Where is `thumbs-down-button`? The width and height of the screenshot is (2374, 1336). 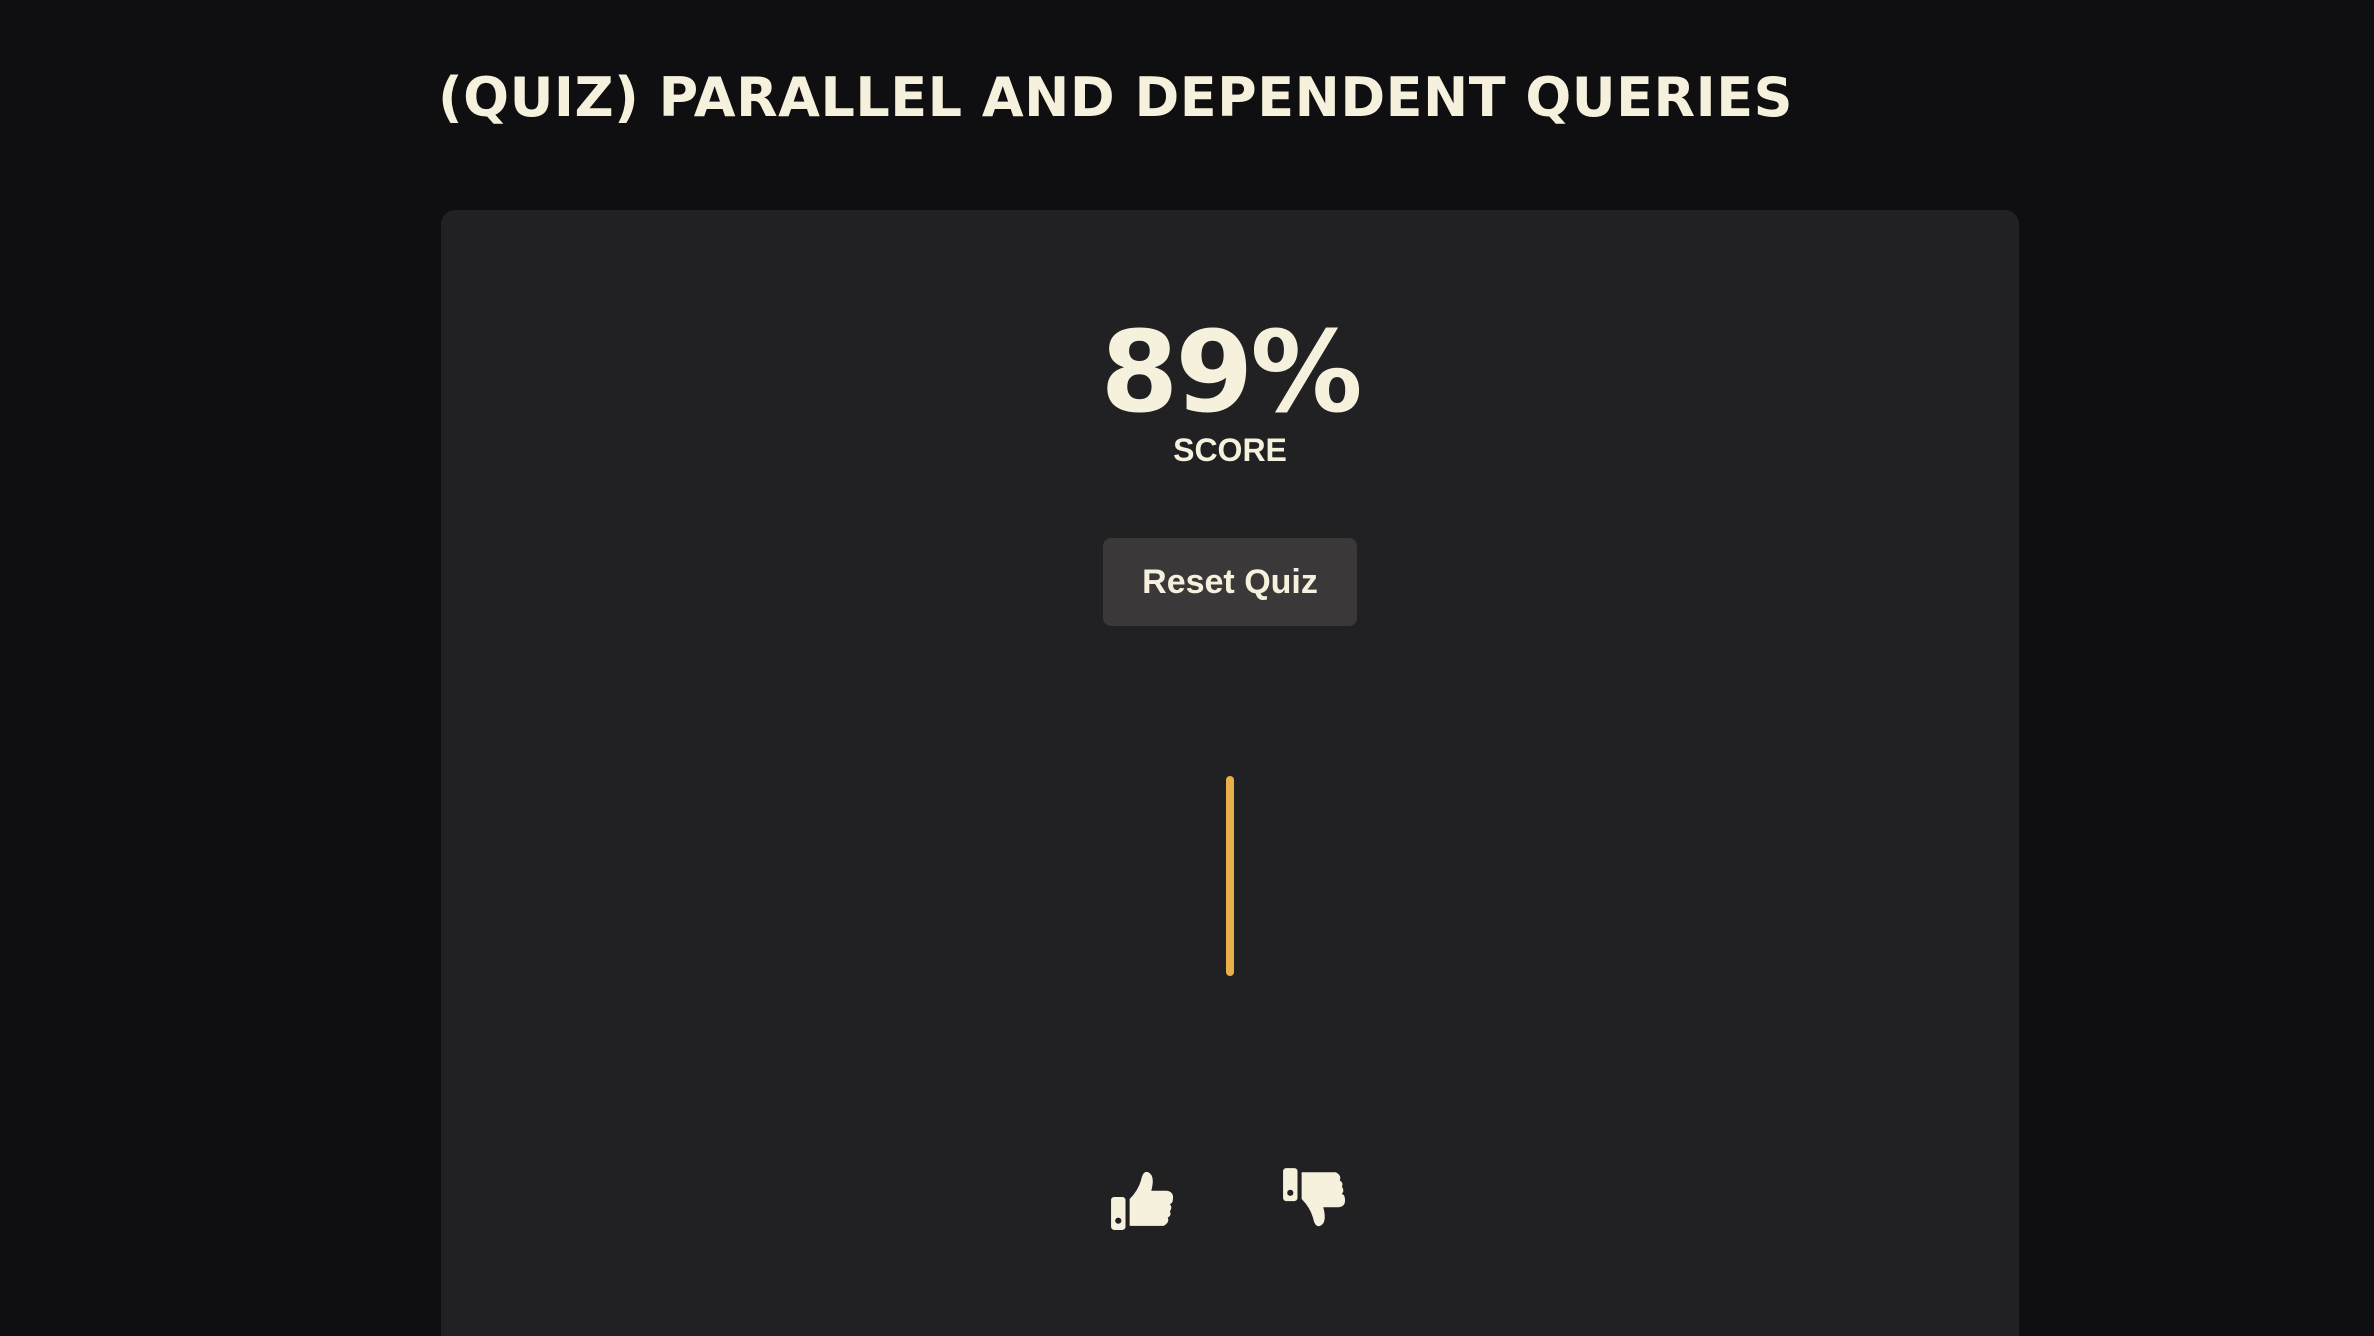 thumbs-down-button is located at coordinates (1314, 1200).